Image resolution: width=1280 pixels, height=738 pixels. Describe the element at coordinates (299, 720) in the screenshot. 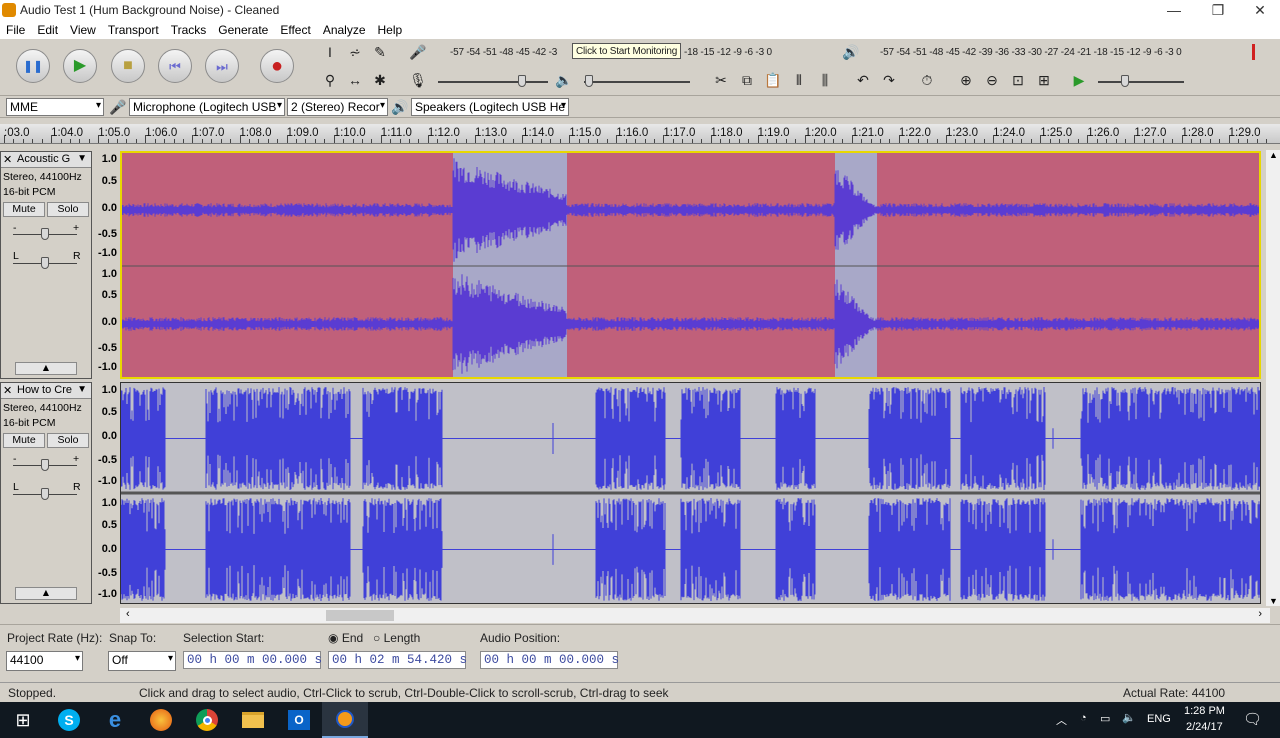

I see `outlook-icon: O` at that location.